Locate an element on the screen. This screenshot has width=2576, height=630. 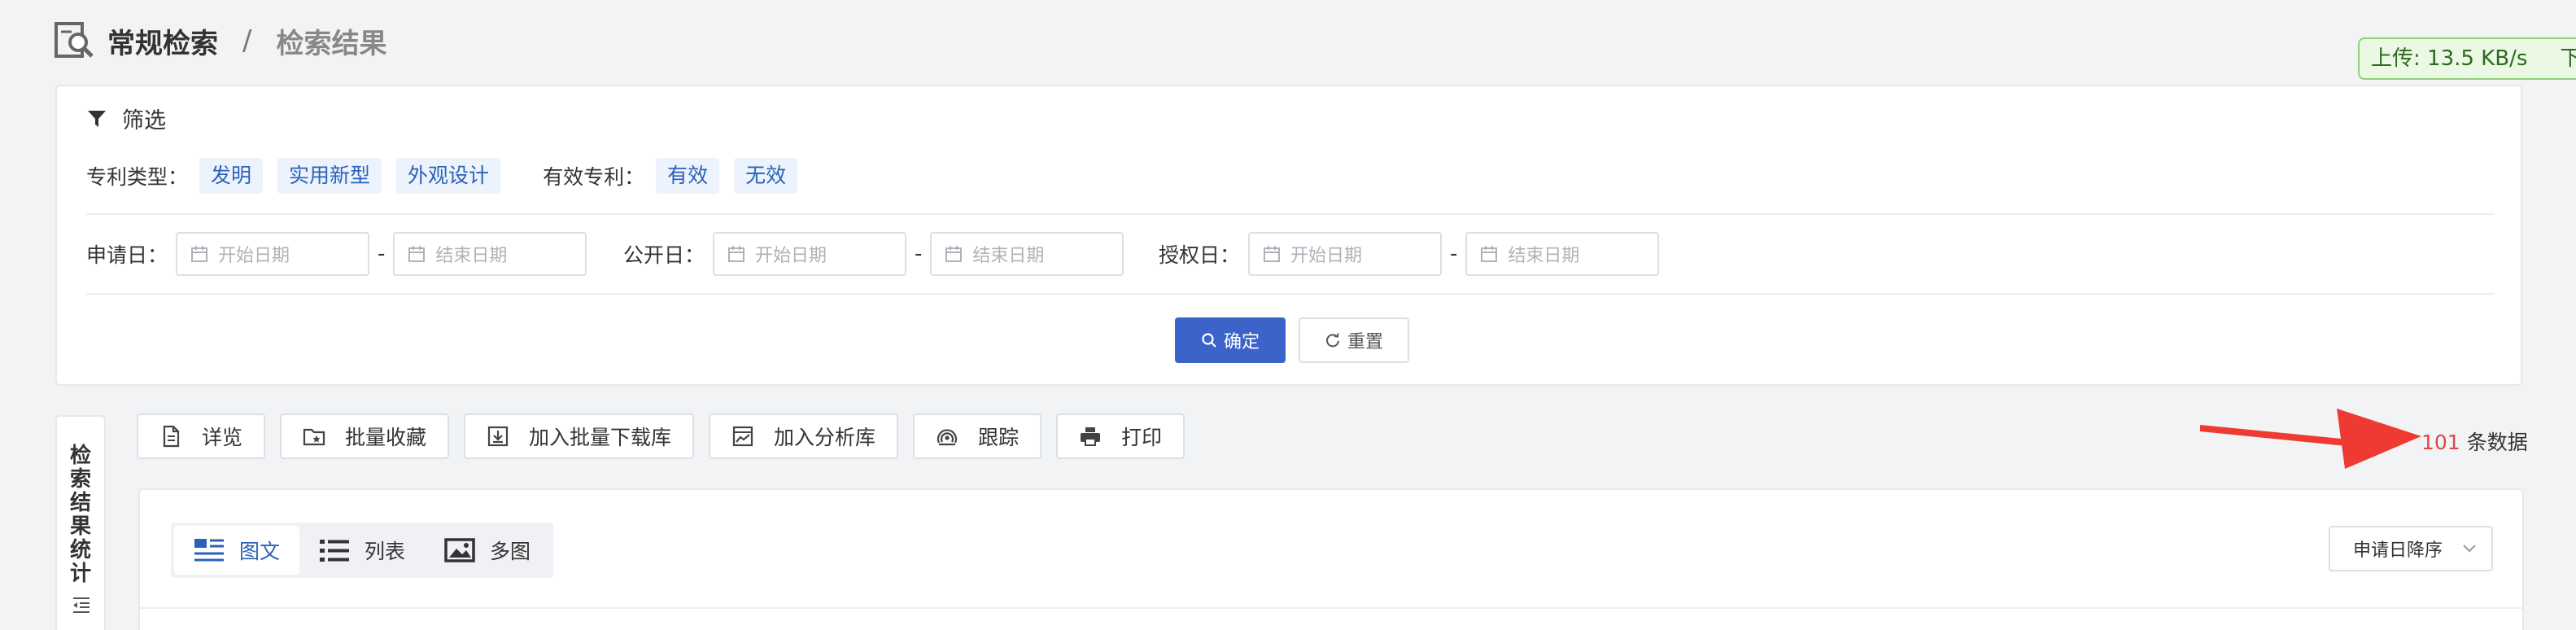
sort-select-value: 申请日降序 is located at coordinates (2398, 550).